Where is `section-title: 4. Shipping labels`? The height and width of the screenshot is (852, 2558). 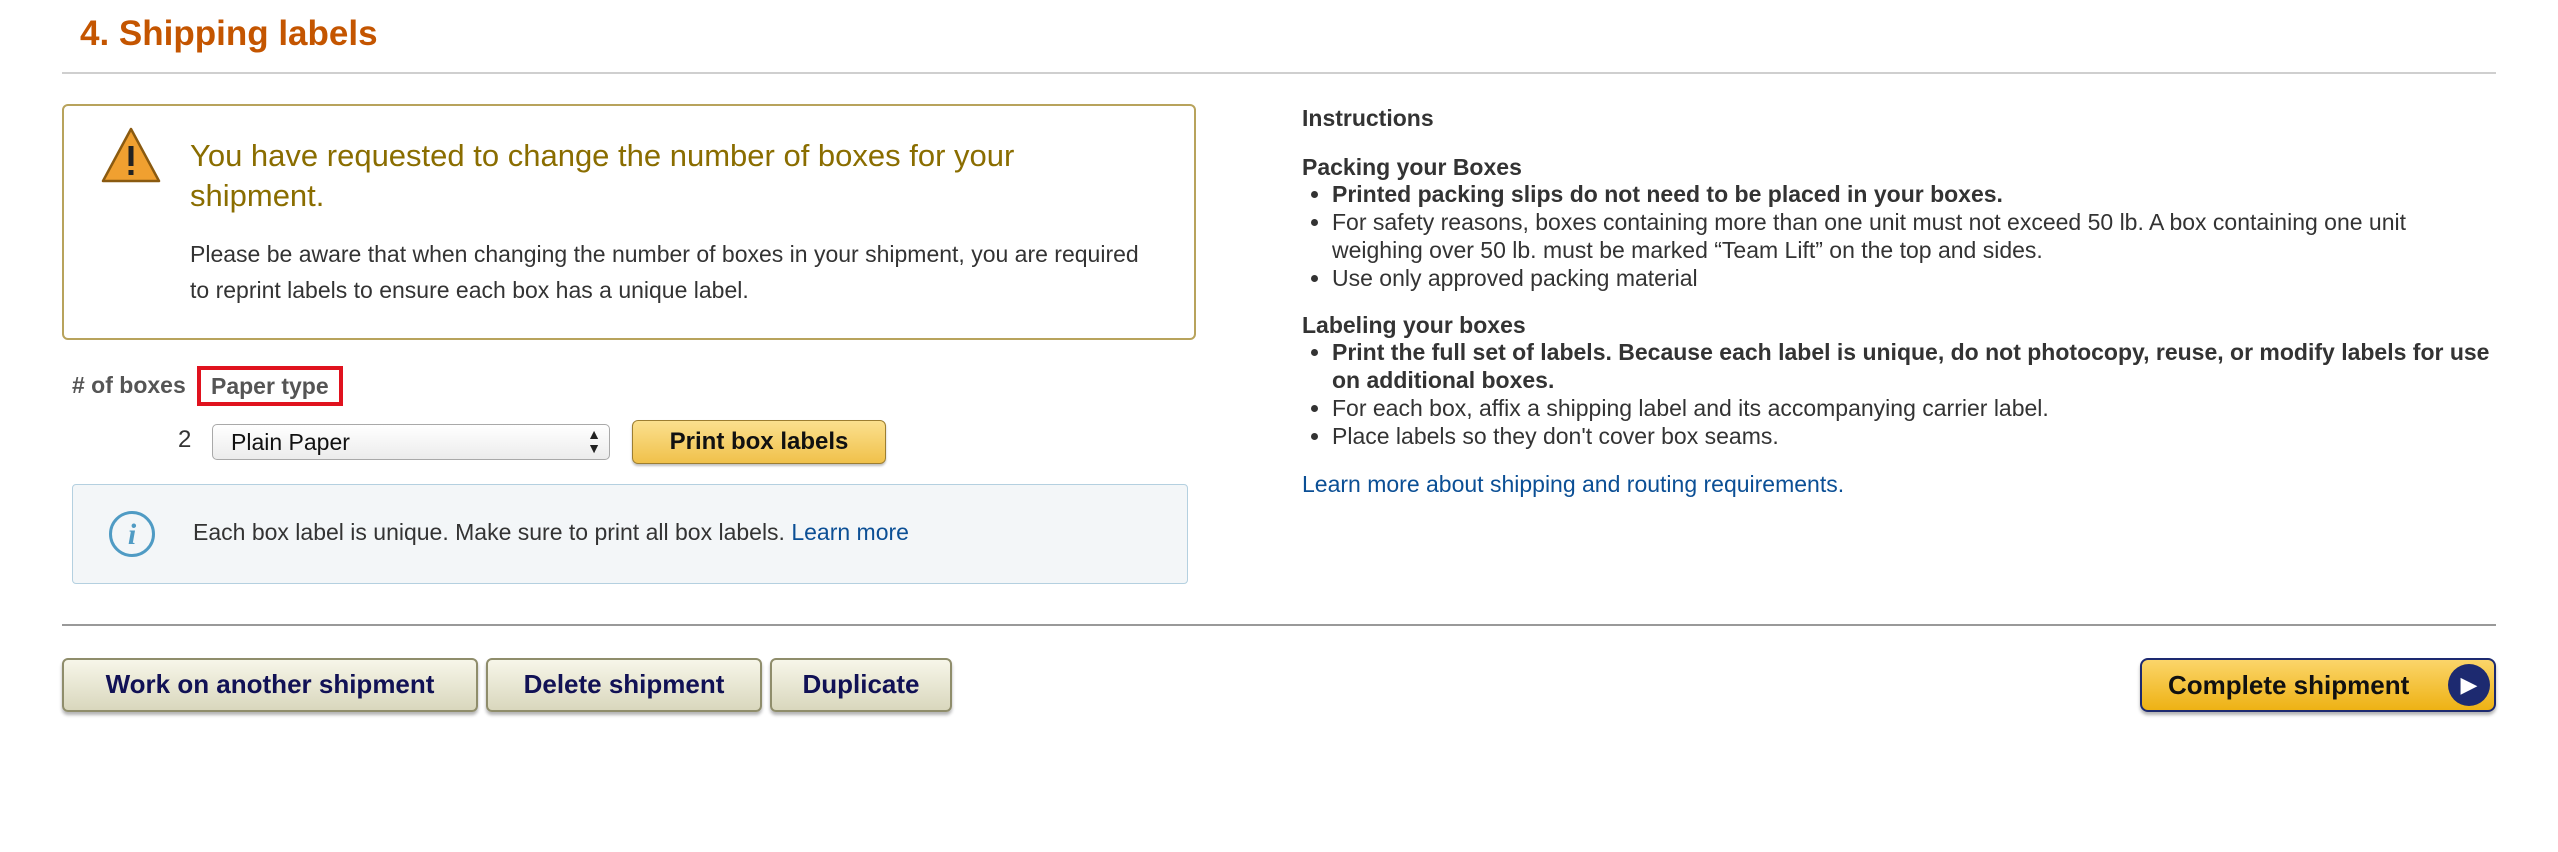
section-title: 4. Shipping labels is located at coordinates (229, 33).